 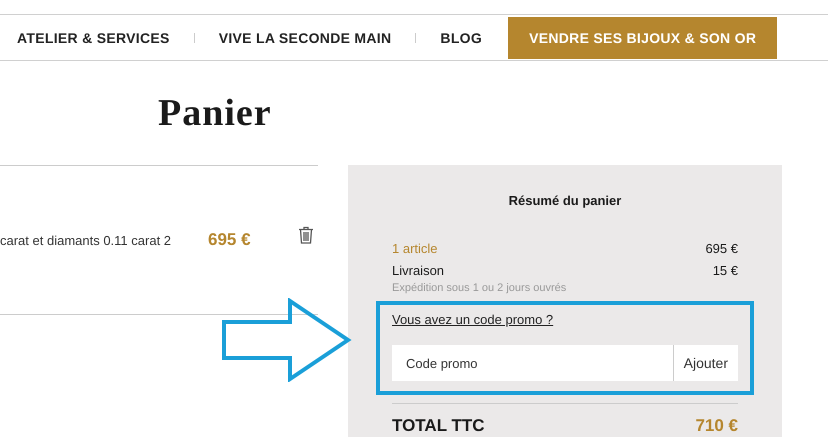 I want to click on summary-label: Livraison, so click(x=418, y=271).